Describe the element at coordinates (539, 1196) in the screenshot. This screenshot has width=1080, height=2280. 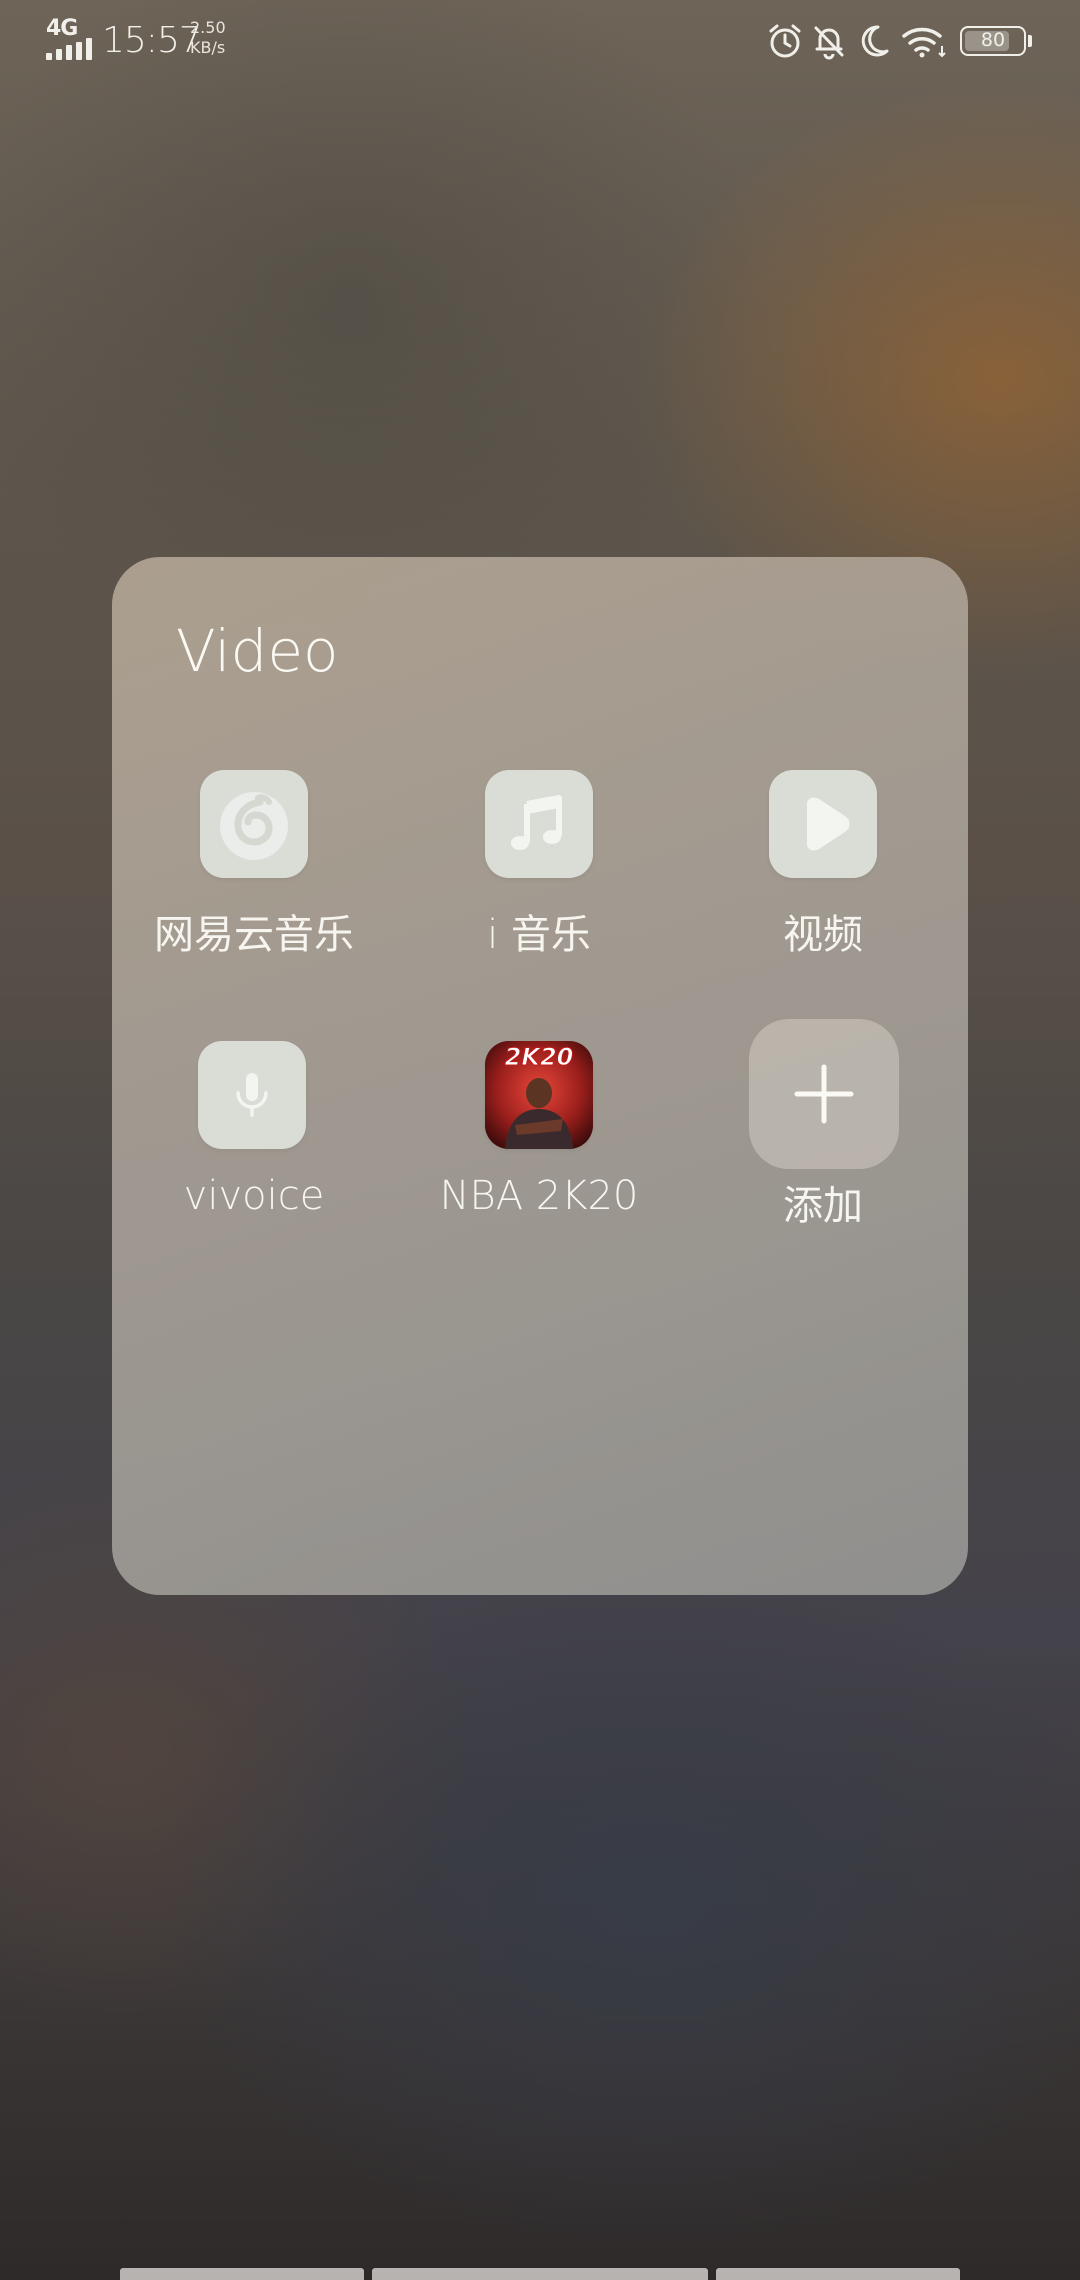
I see `app-label: NBA 2K20` at that location.